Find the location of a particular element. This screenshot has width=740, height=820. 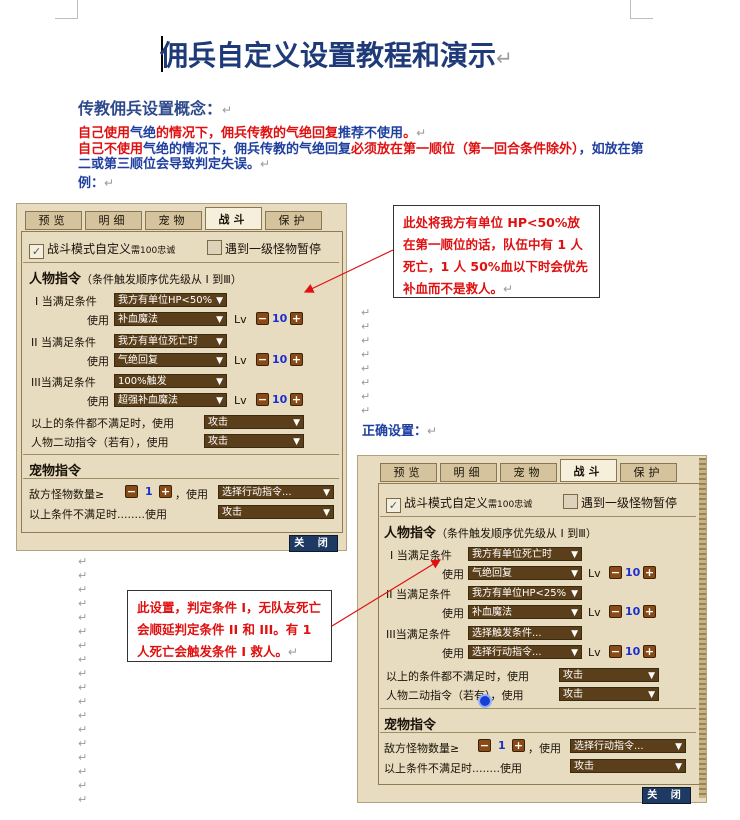

example-label: 例：↵ is located at coordinates (96, 183).